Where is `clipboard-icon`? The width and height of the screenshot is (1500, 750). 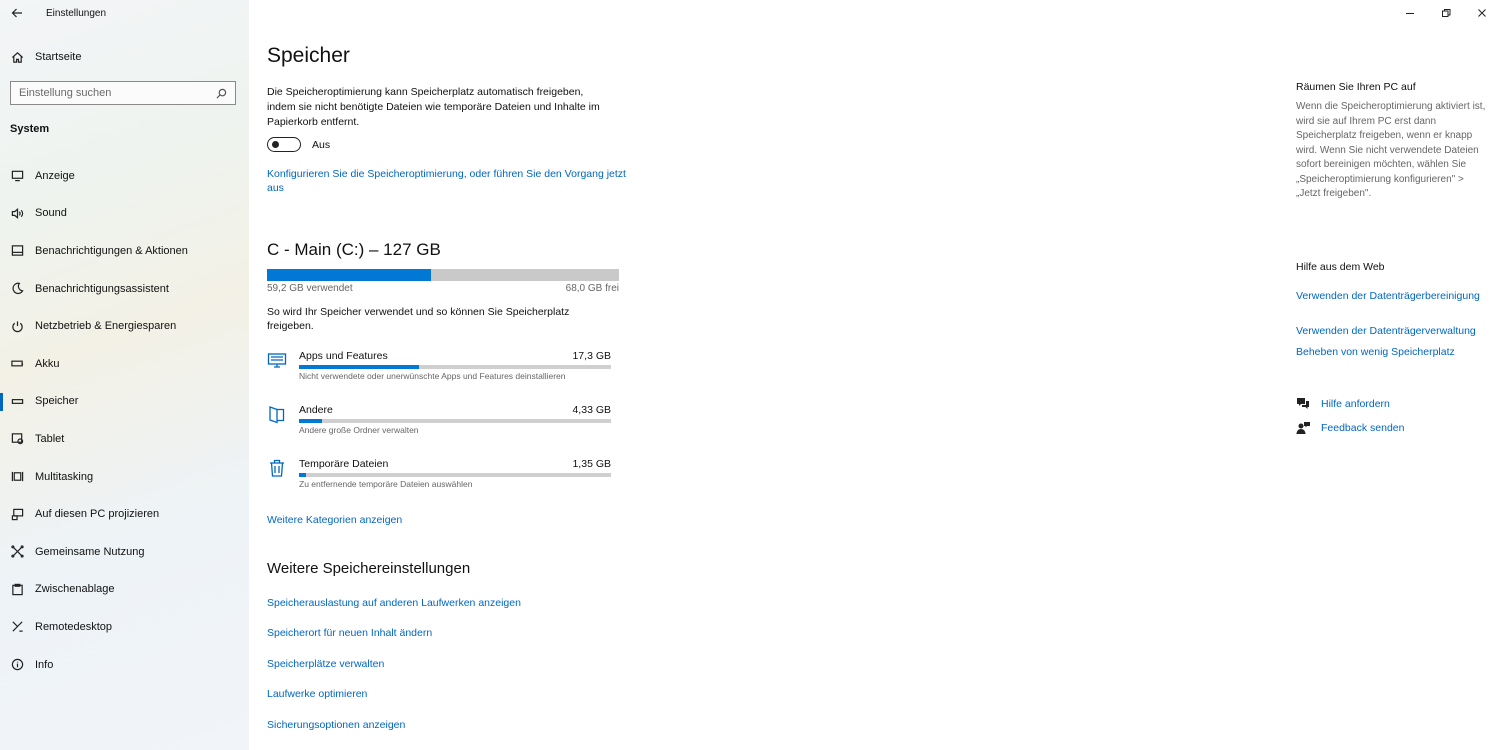
clipboard-icon is located at coordinates (17, 589).